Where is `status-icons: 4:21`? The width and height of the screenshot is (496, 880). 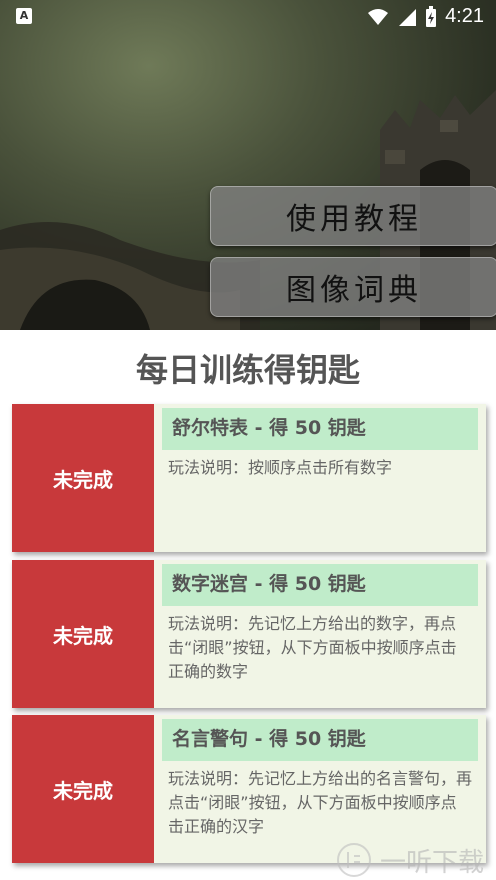 status-icons: 4:21 is located at coordinates (425, 16).